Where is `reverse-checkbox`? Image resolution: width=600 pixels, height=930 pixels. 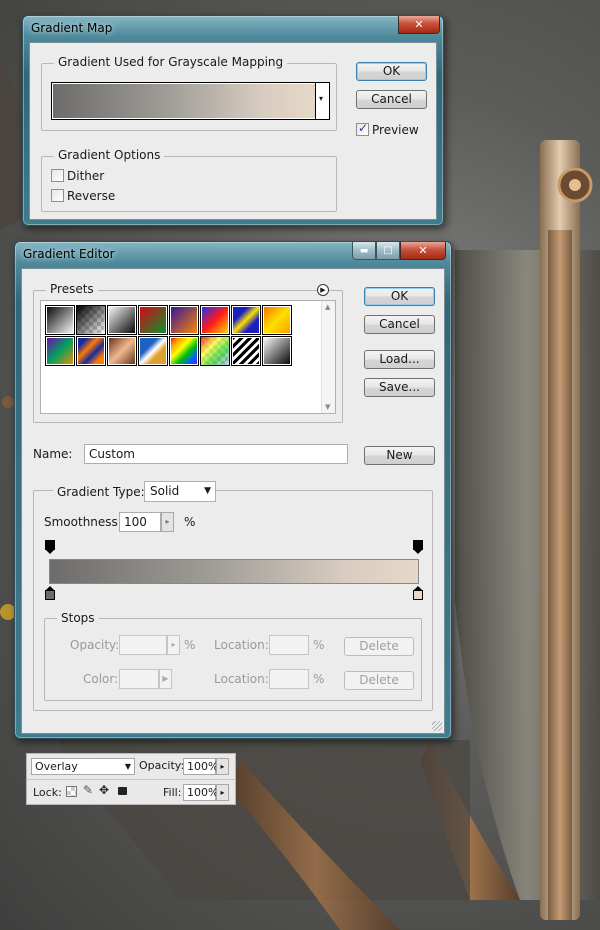 reverse-checkbox is located at coordinates (57, 195).